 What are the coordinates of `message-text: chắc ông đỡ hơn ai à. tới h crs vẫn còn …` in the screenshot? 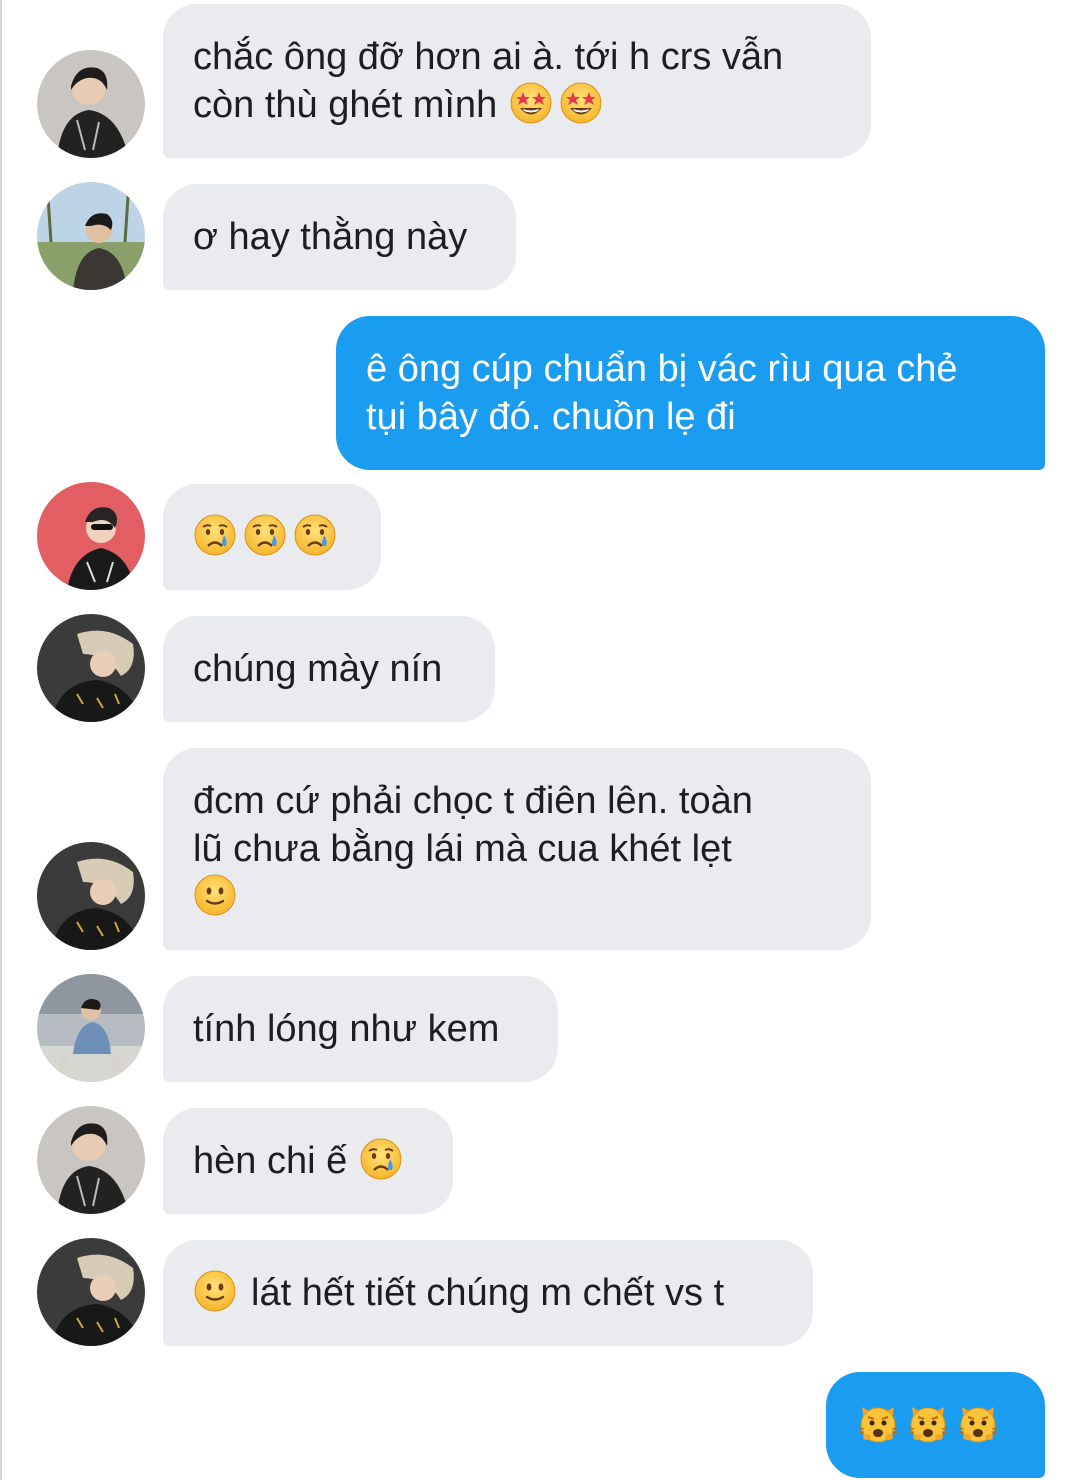 It's located at (488, 81).